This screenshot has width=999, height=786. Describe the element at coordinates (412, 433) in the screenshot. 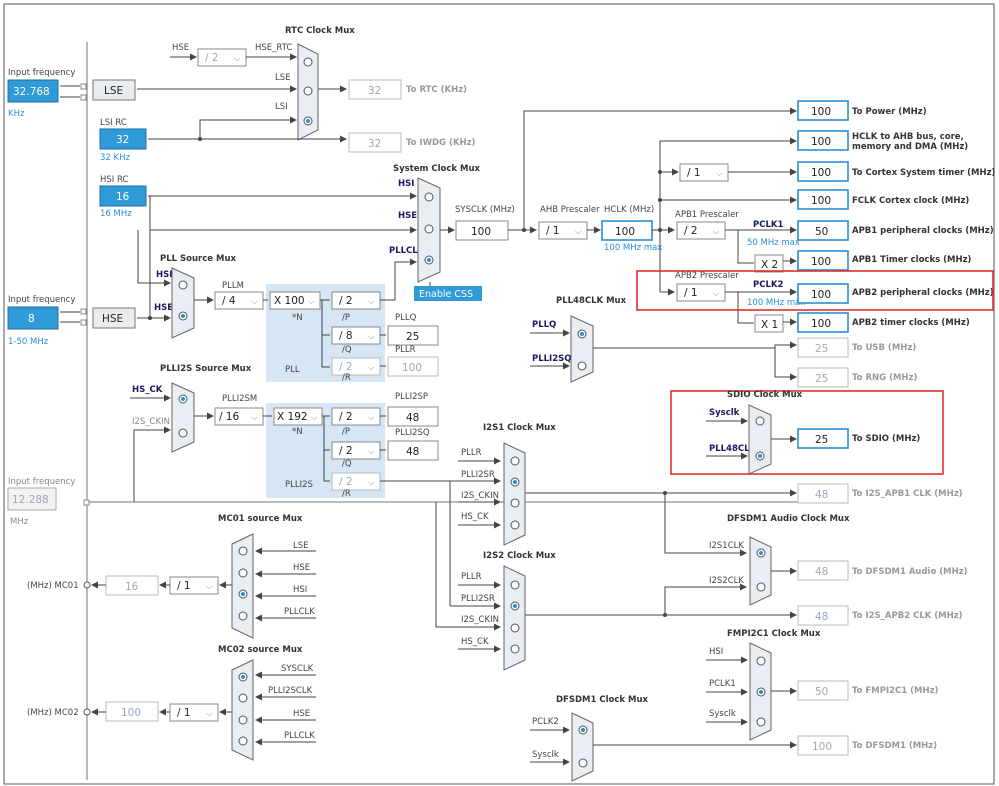

I see `plli2sq-output-label: PLLI2SQ` at that location.